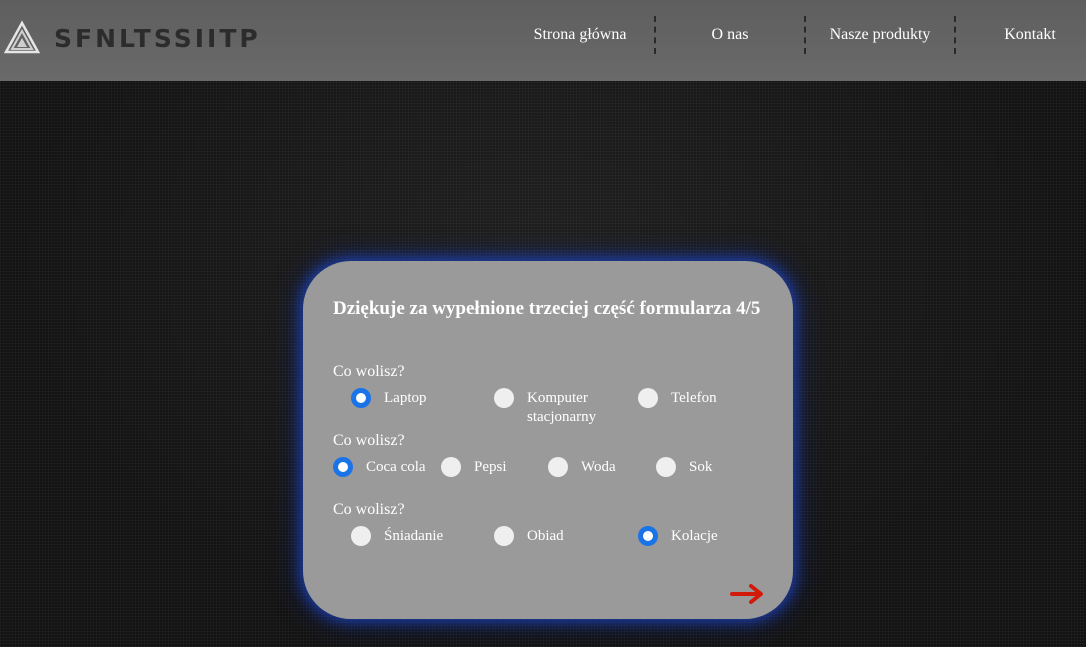 This screenshot has width=1086, height=647. Describe the element at coordinates (880, 35) in the screenshot. I see `nav-products: Nasze produkty` at that location.